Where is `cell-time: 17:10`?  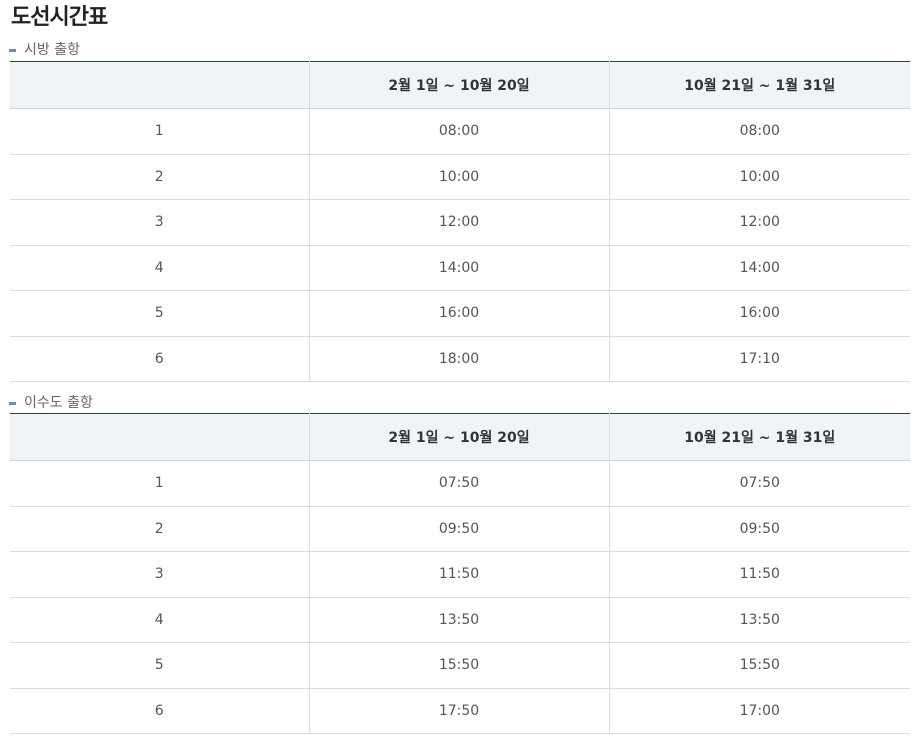 cell-time: 17:10 is located at coordinates (759, 359).